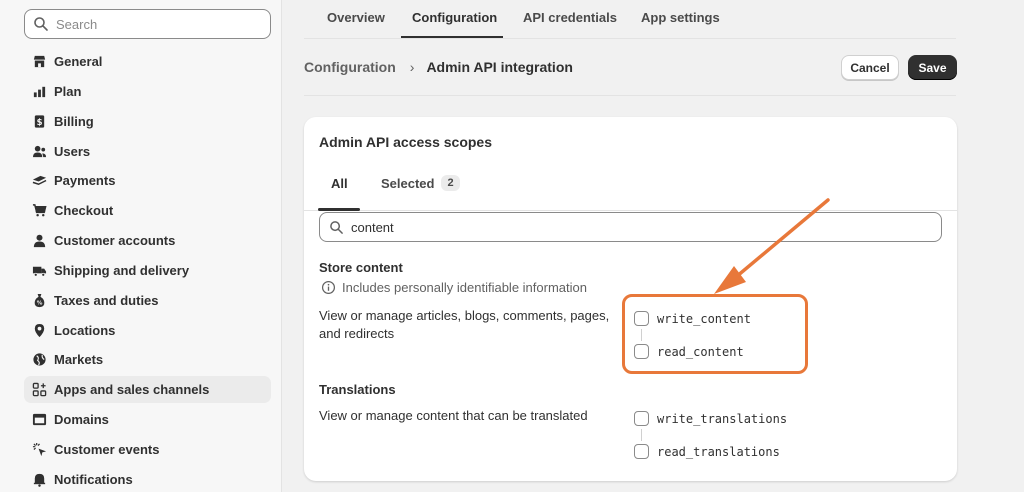 The image size is (1024, 492). Describe the element at coordinates (122, 270) in the screenshot. I see `sidebar-item-label: Shipping and delivery` at that location.